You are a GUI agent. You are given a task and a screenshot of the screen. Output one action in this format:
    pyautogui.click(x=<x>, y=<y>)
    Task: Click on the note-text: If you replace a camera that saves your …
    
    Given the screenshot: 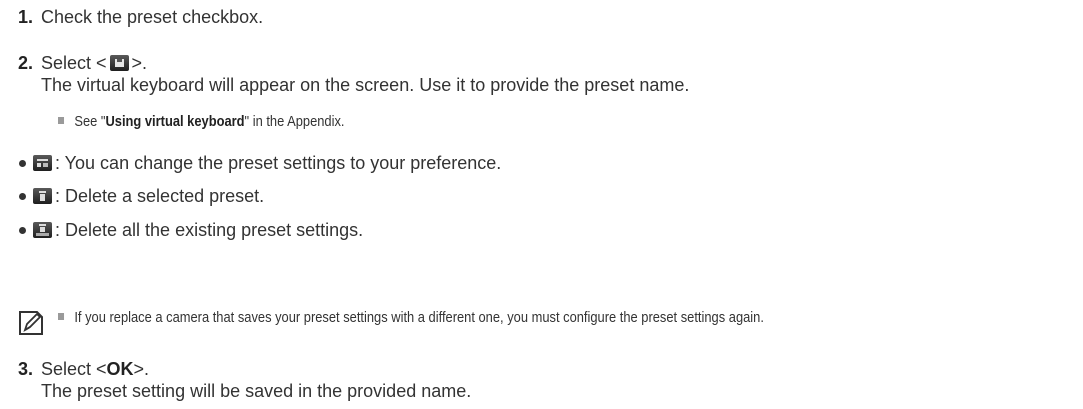 What is the action you would take?
    pyautogui.click(x=411, y=318)
    